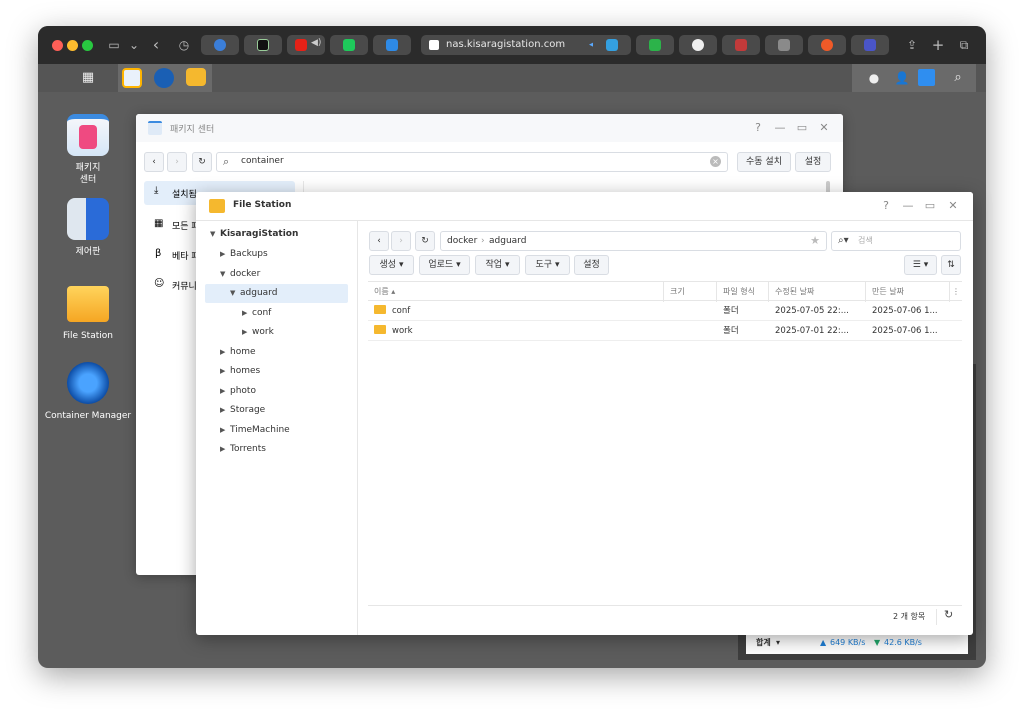  Describe the element at coordinates (743, 292) in the screenshot. I see `column-header-type: 파일 형식` at that location.